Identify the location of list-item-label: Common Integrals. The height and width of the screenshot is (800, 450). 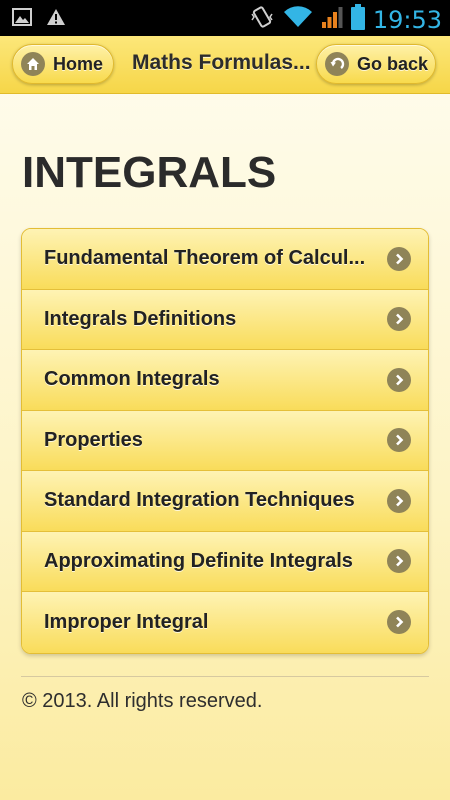
(132, 379).